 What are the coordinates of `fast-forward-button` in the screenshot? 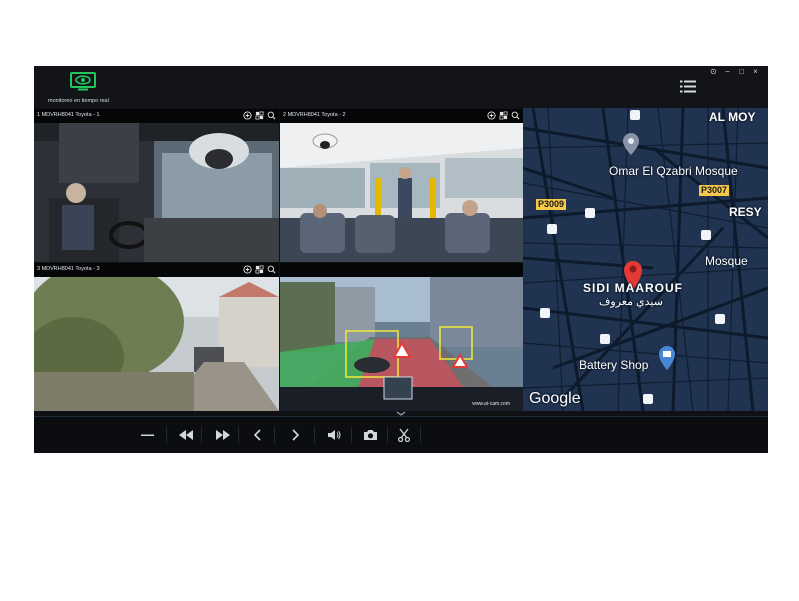 It's located at (223, 435).